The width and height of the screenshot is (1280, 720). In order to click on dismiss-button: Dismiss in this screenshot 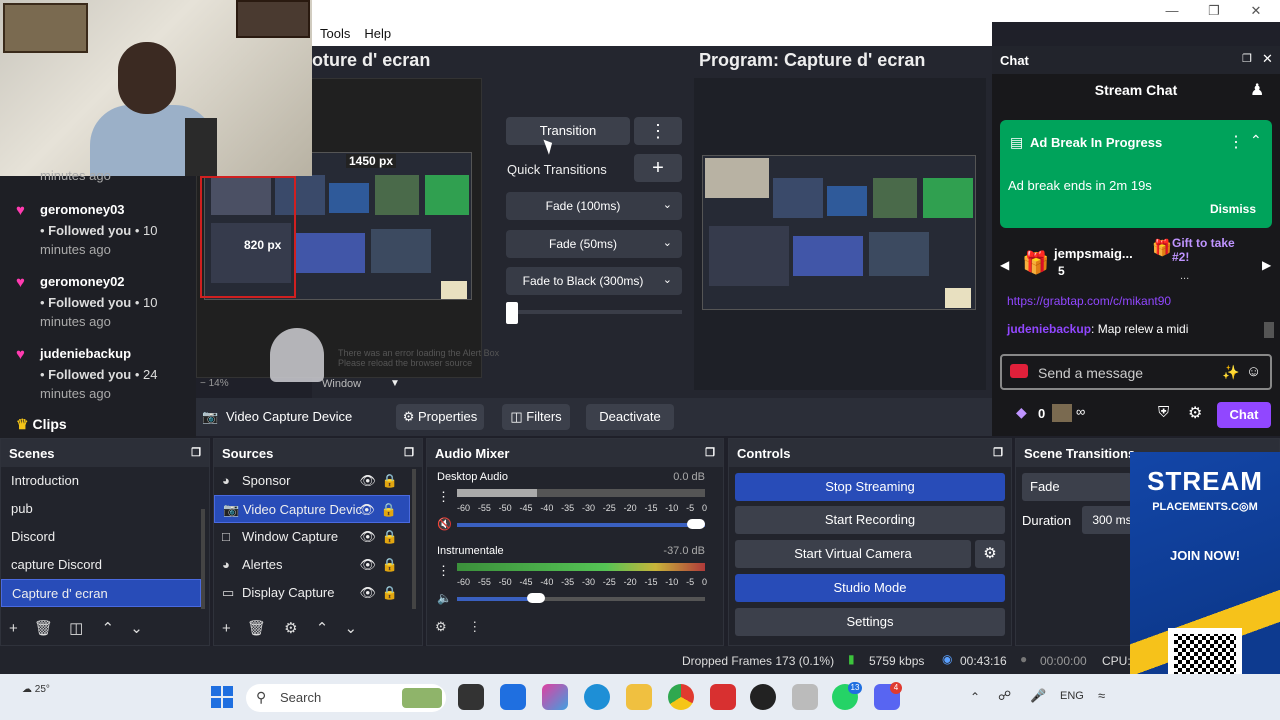, I will do `click(1233, 209)`.